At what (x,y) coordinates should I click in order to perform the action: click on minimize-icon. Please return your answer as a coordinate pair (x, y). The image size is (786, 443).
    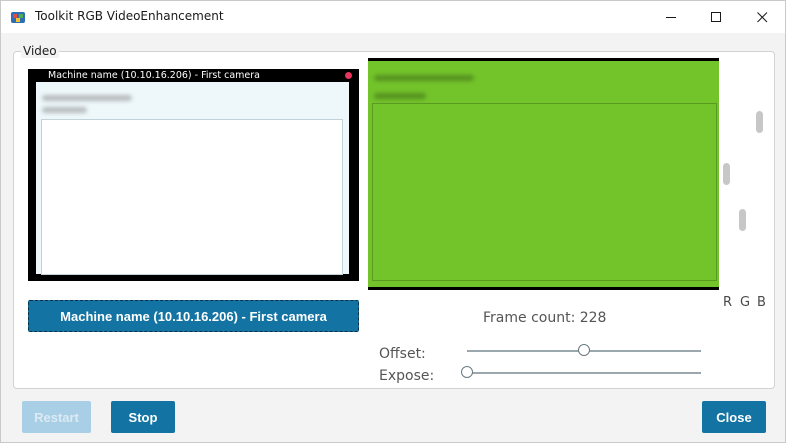
    Looking at the image, I should click on (671, 17).